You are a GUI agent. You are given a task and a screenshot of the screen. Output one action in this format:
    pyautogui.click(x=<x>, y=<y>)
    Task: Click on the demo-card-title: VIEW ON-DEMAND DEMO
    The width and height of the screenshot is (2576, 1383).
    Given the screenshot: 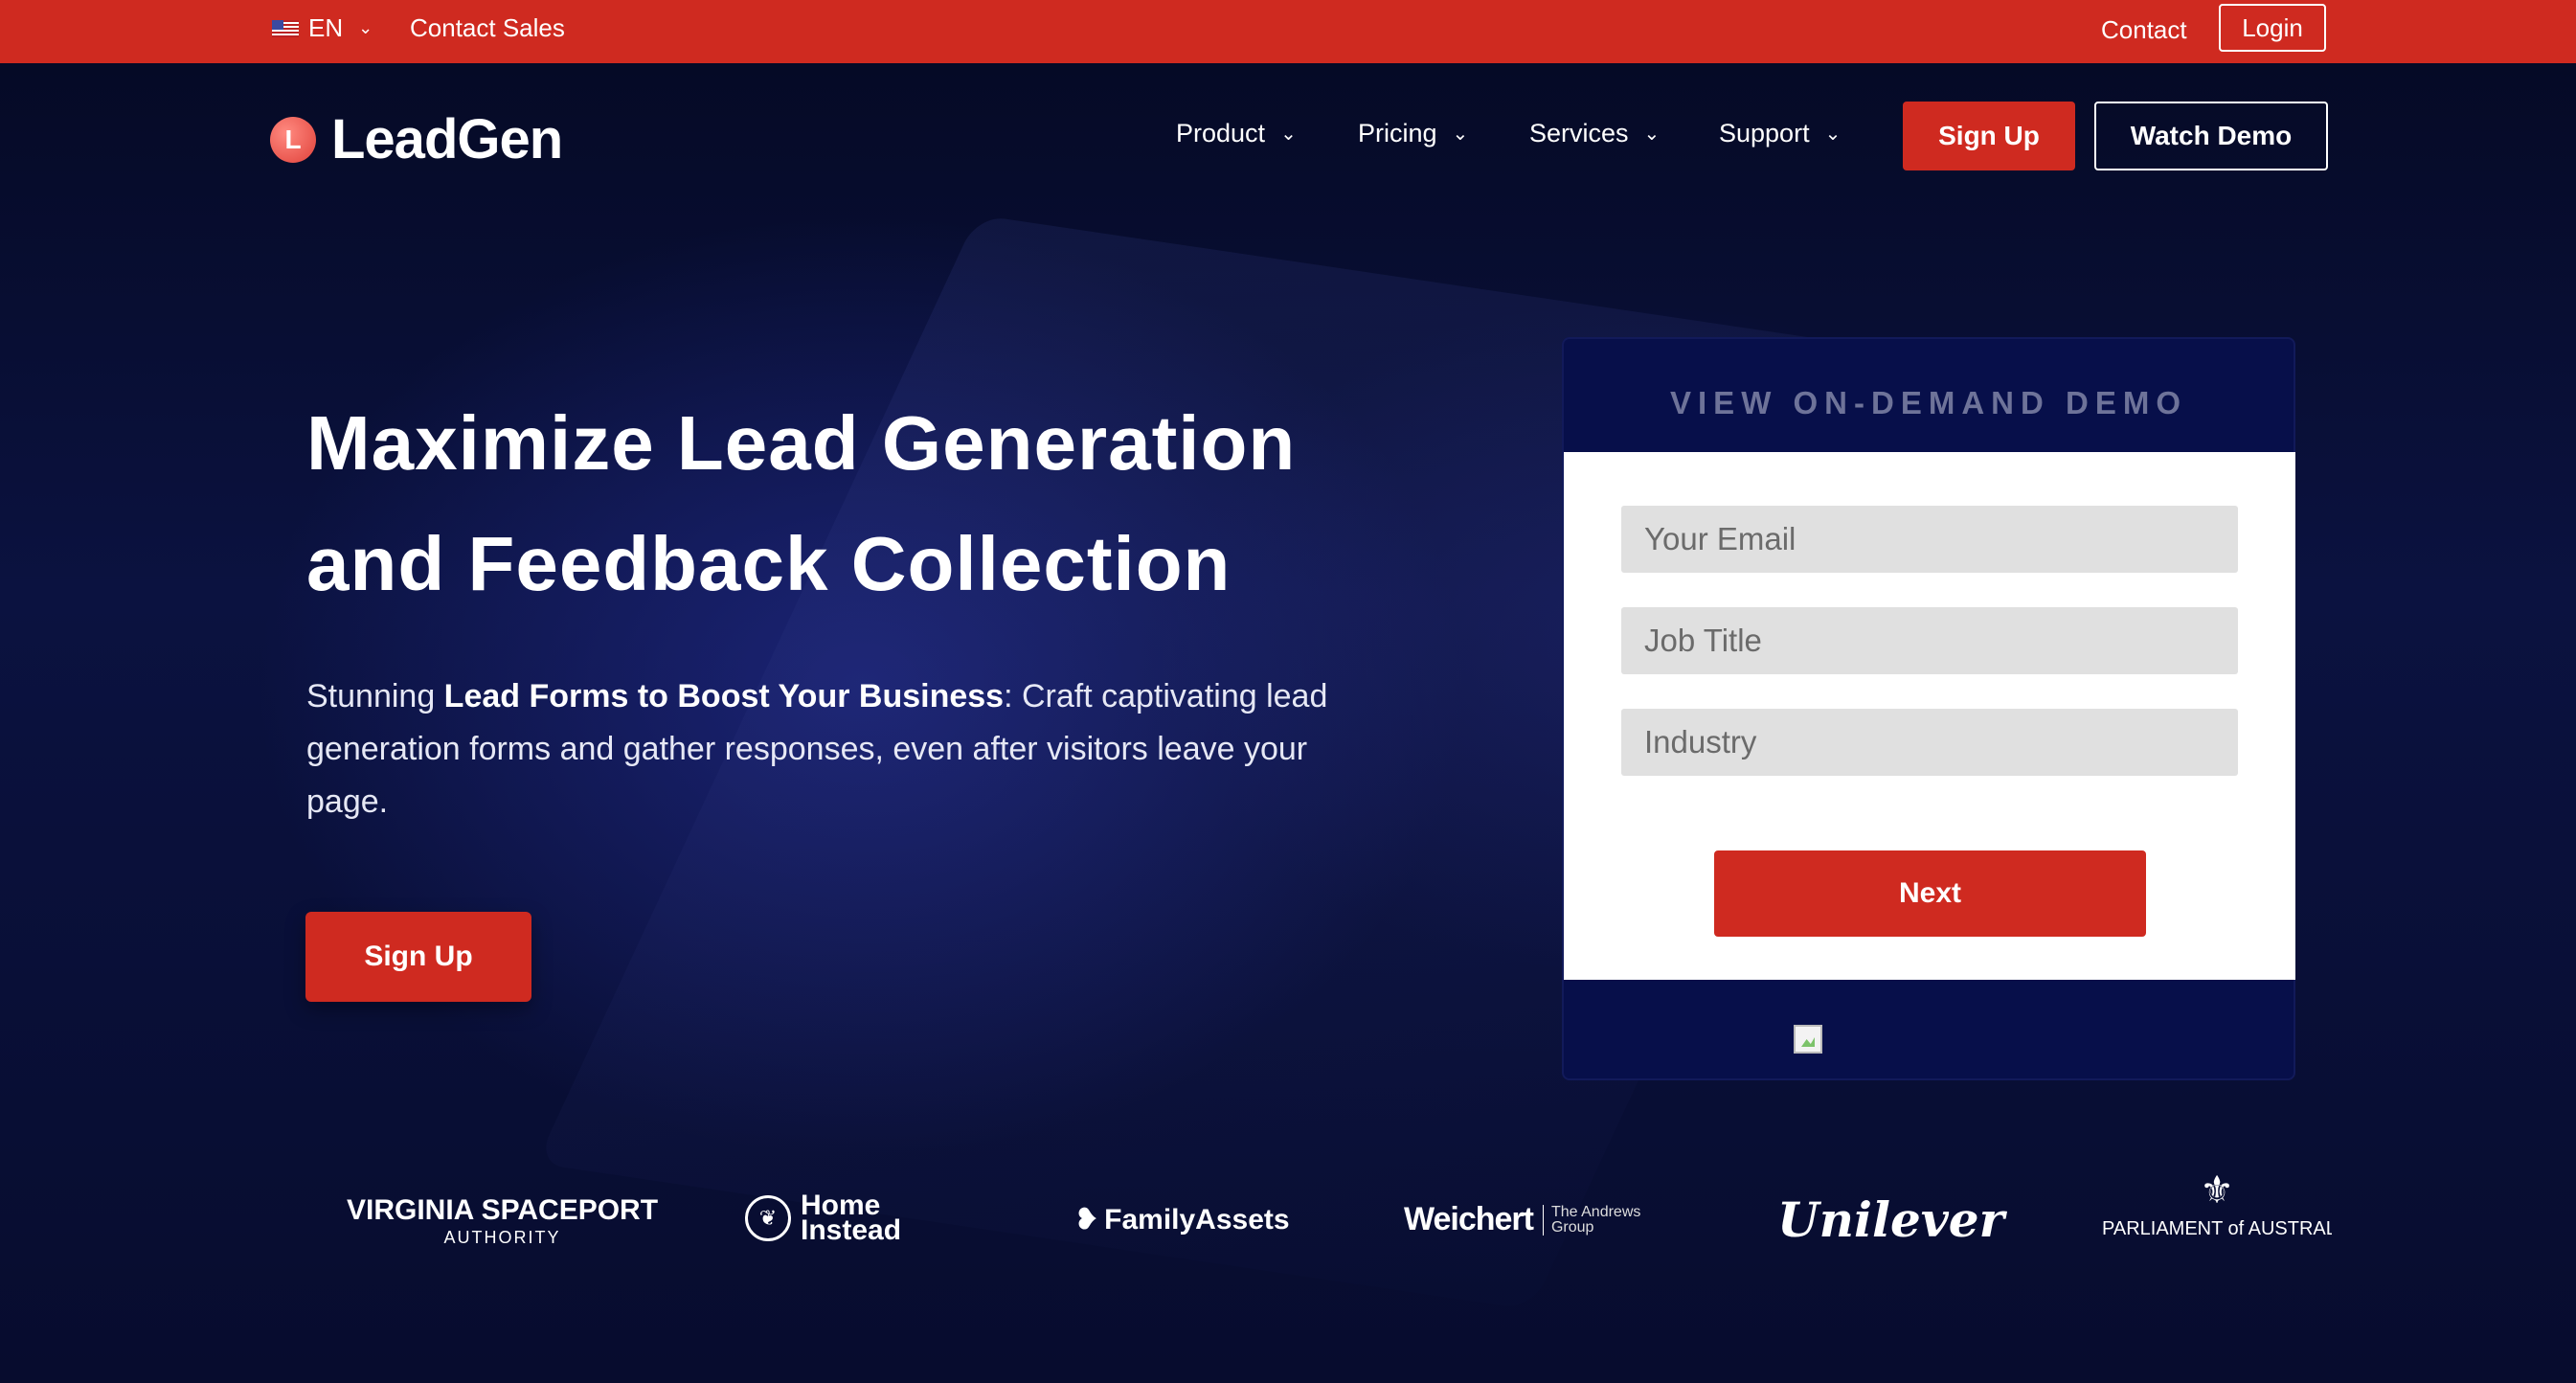 What is the action you would take?
    pyautogui.click(x=1928, y=402)
    